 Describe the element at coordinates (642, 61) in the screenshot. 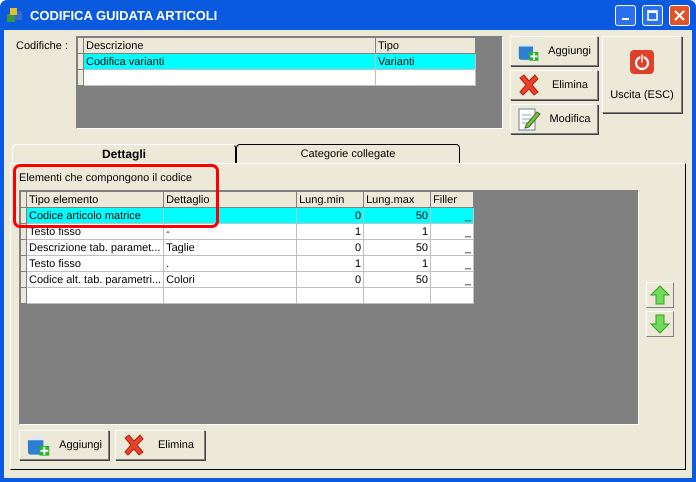

I see `power-icon` at that location.